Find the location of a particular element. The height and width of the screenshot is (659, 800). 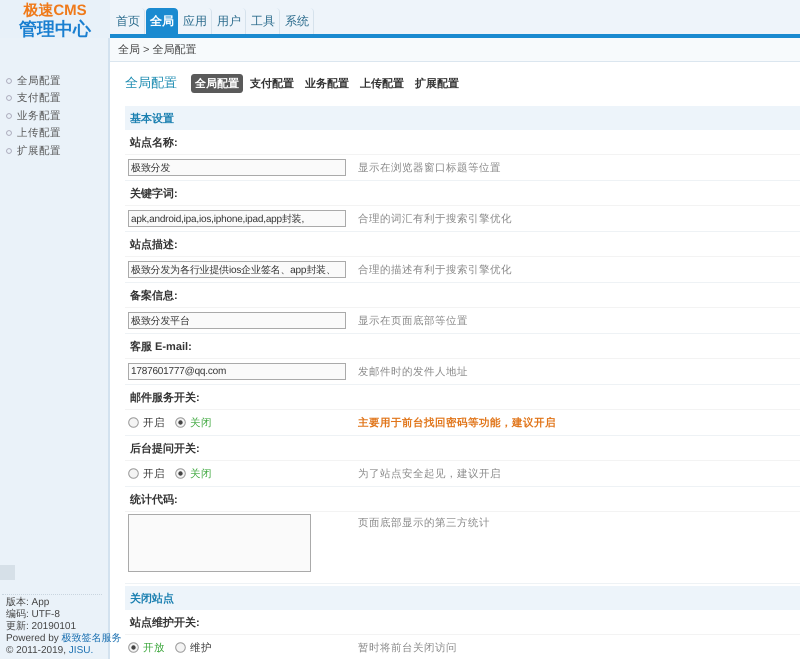

sub-tab: 支付配置 is located at coordinates (272, 83).